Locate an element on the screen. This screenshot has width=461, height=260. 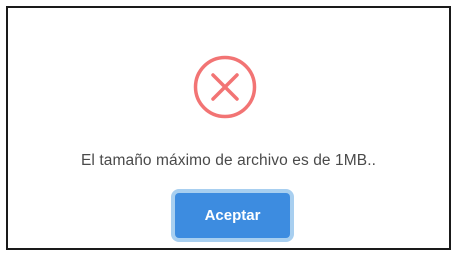
accept-button: Aceptar is located at coordinates (232, 215).